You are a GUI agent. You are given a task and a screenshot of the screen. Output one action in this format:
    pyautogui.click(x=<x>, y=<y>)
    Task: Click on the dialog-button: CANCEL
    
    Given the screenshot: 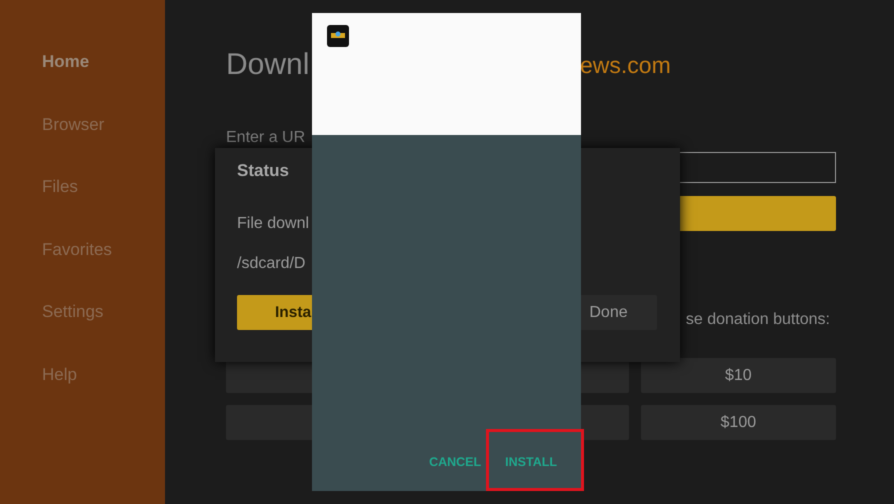 What is the action you would take?
    pyautogui.click(x=455, y=462)
    